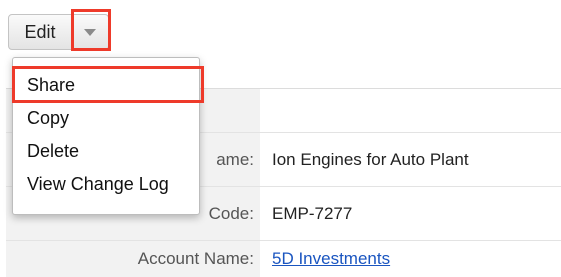 This screenshot has height=277, width=561. Describe the element at coordinates (53, 151) in the screenshot. I see `menu-item-delete: Delete` at that location.